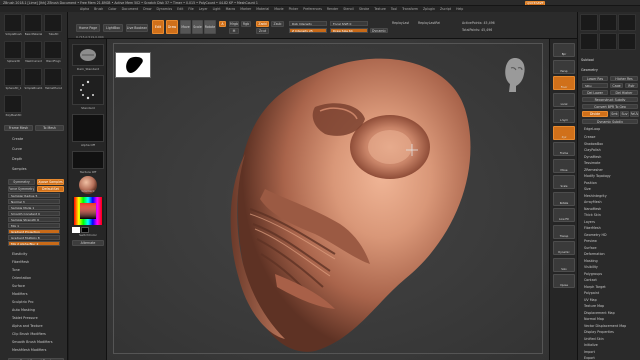  Describe the element at coordinates (564, 215) in the screenshot. I see `shelf-line-fill-button: Line Fill` at that location.